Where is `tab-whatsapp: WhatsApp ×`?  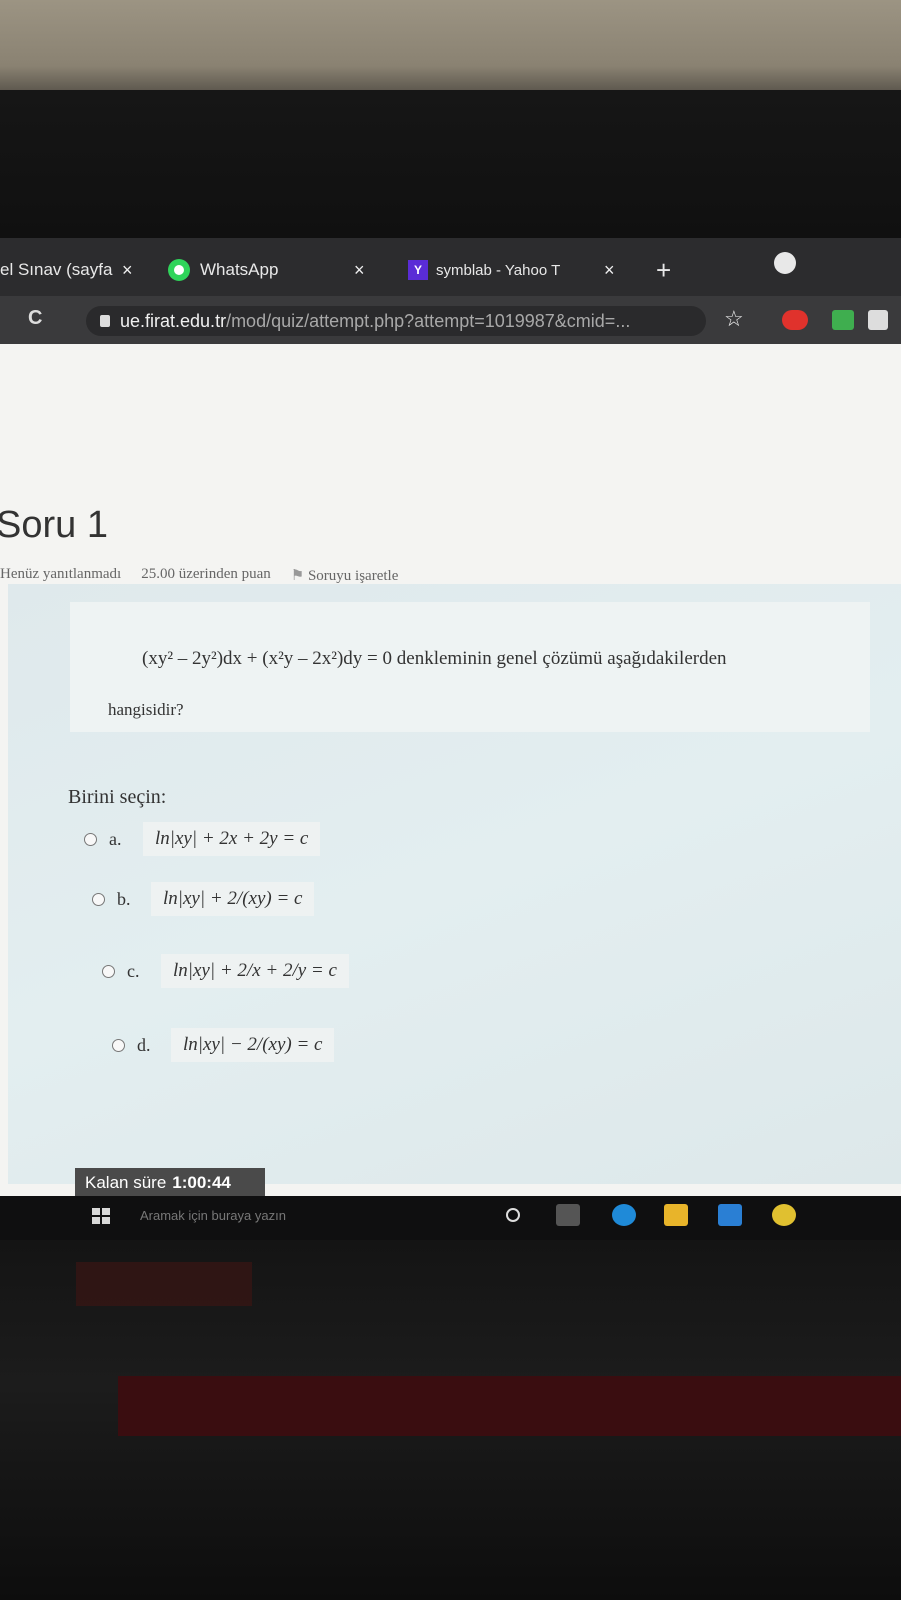 tab-whatsapp: WhatsApp × is located at coordinates (273, 270).